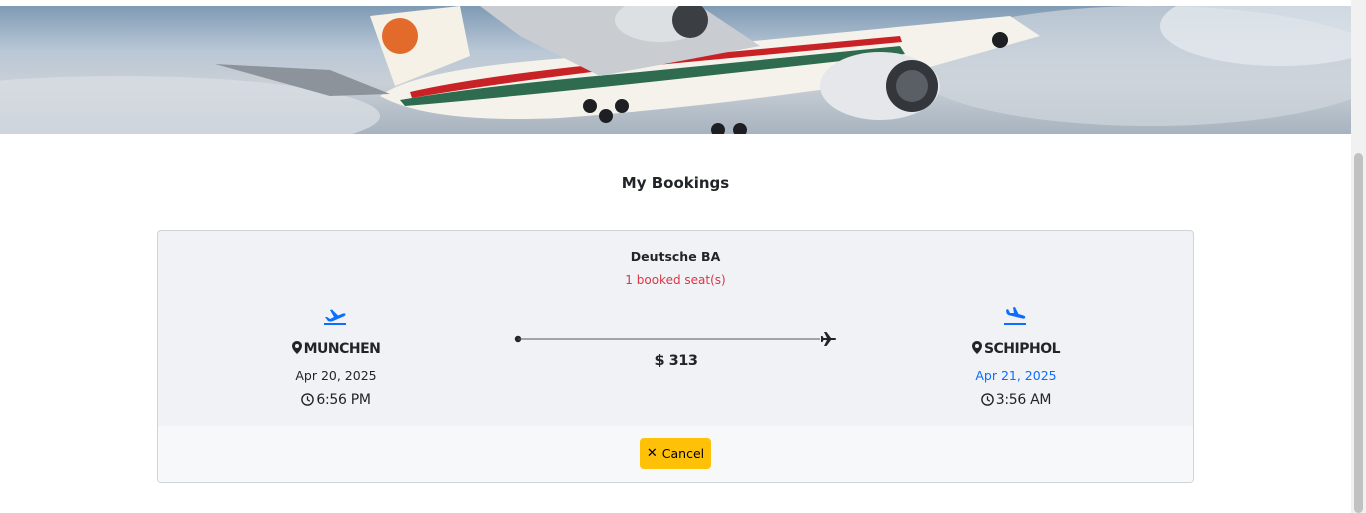 The height and width of the screenshot is (513, 1366). I want to click on cancel-label: Cancel, so click(683, 453).